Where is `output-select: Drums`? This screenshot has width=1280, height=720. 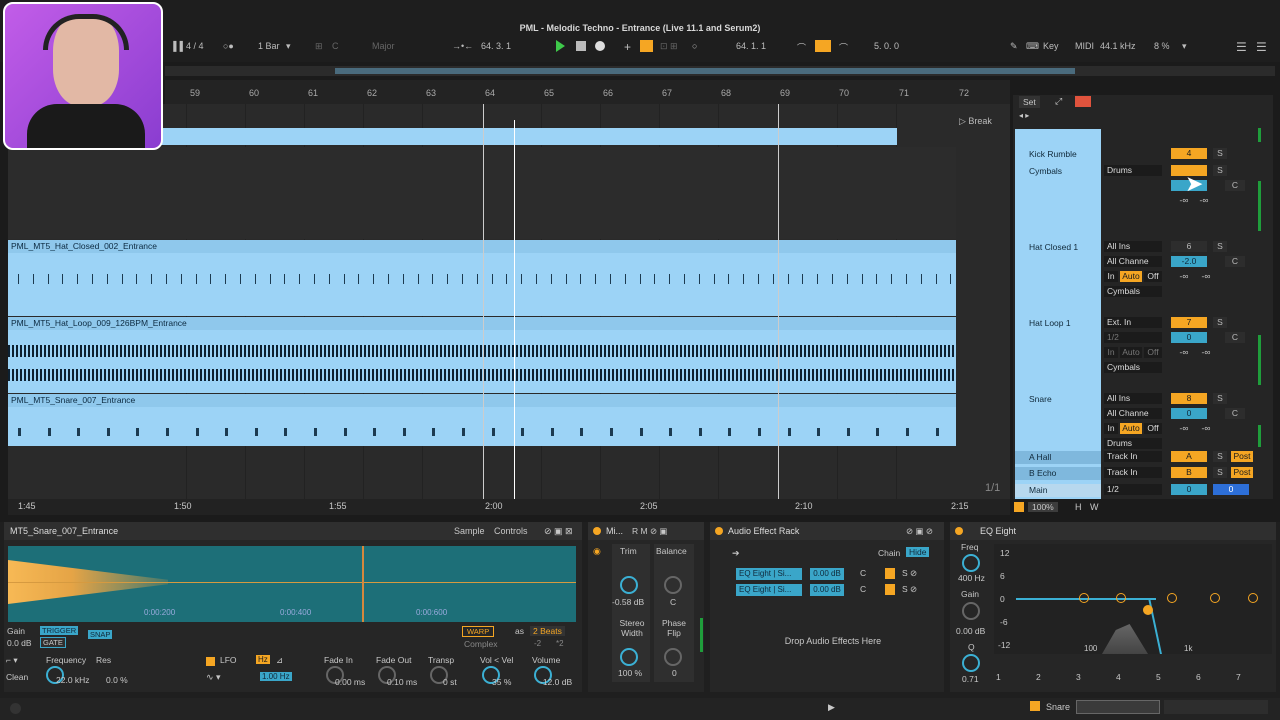
output-select: Drums is located at coordinates (1133, 443).